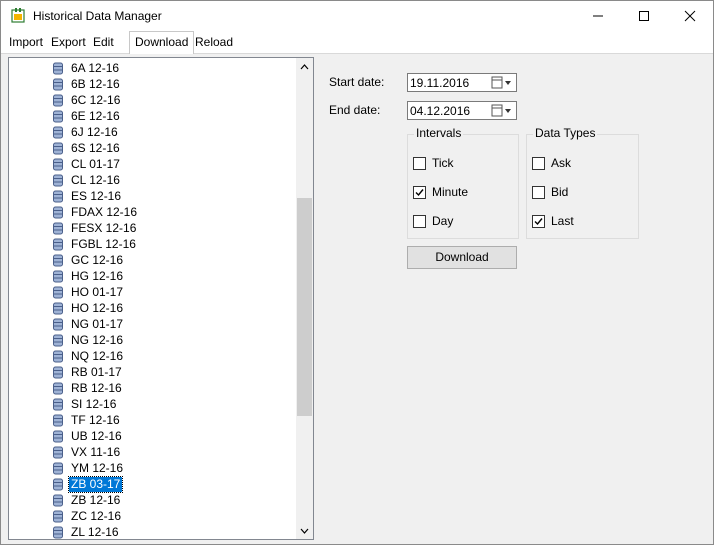 The height and width of the screenshot is (545, 714). Describe the element at coordinates (96, 371) in the screenshot. I see `tree-item-label: RB 01-17` at that location.